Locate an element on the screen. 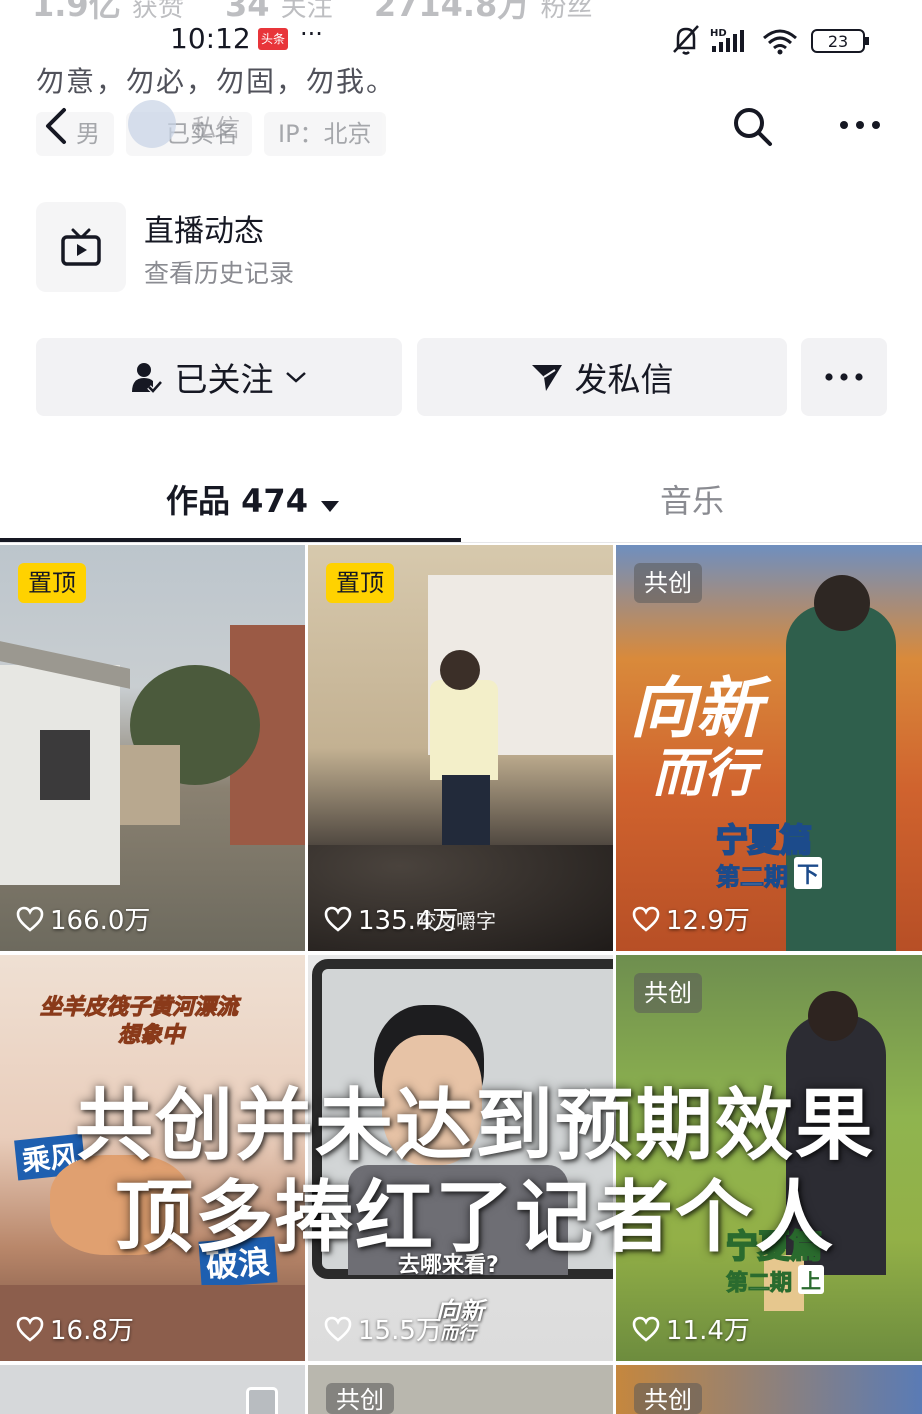 The height and width of the screenshot is (1414, 922). like-count: 15.5万 is located at coordinates (383, 1328).